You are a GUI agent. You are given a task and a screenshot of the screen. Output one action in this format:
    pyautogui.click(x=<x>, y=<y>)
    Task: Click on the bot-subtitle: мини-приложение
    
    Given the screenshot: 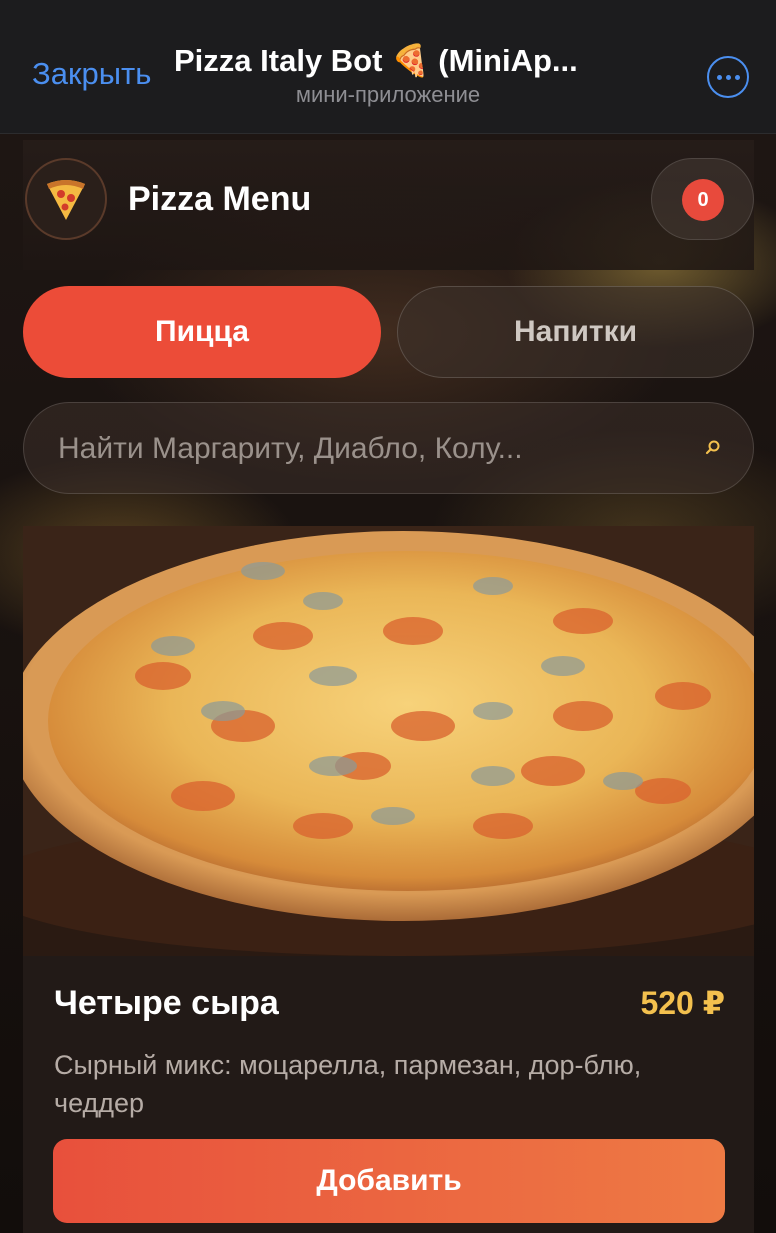 What is the action you would take?
    pyautogui.click(x=388, y=94)
    